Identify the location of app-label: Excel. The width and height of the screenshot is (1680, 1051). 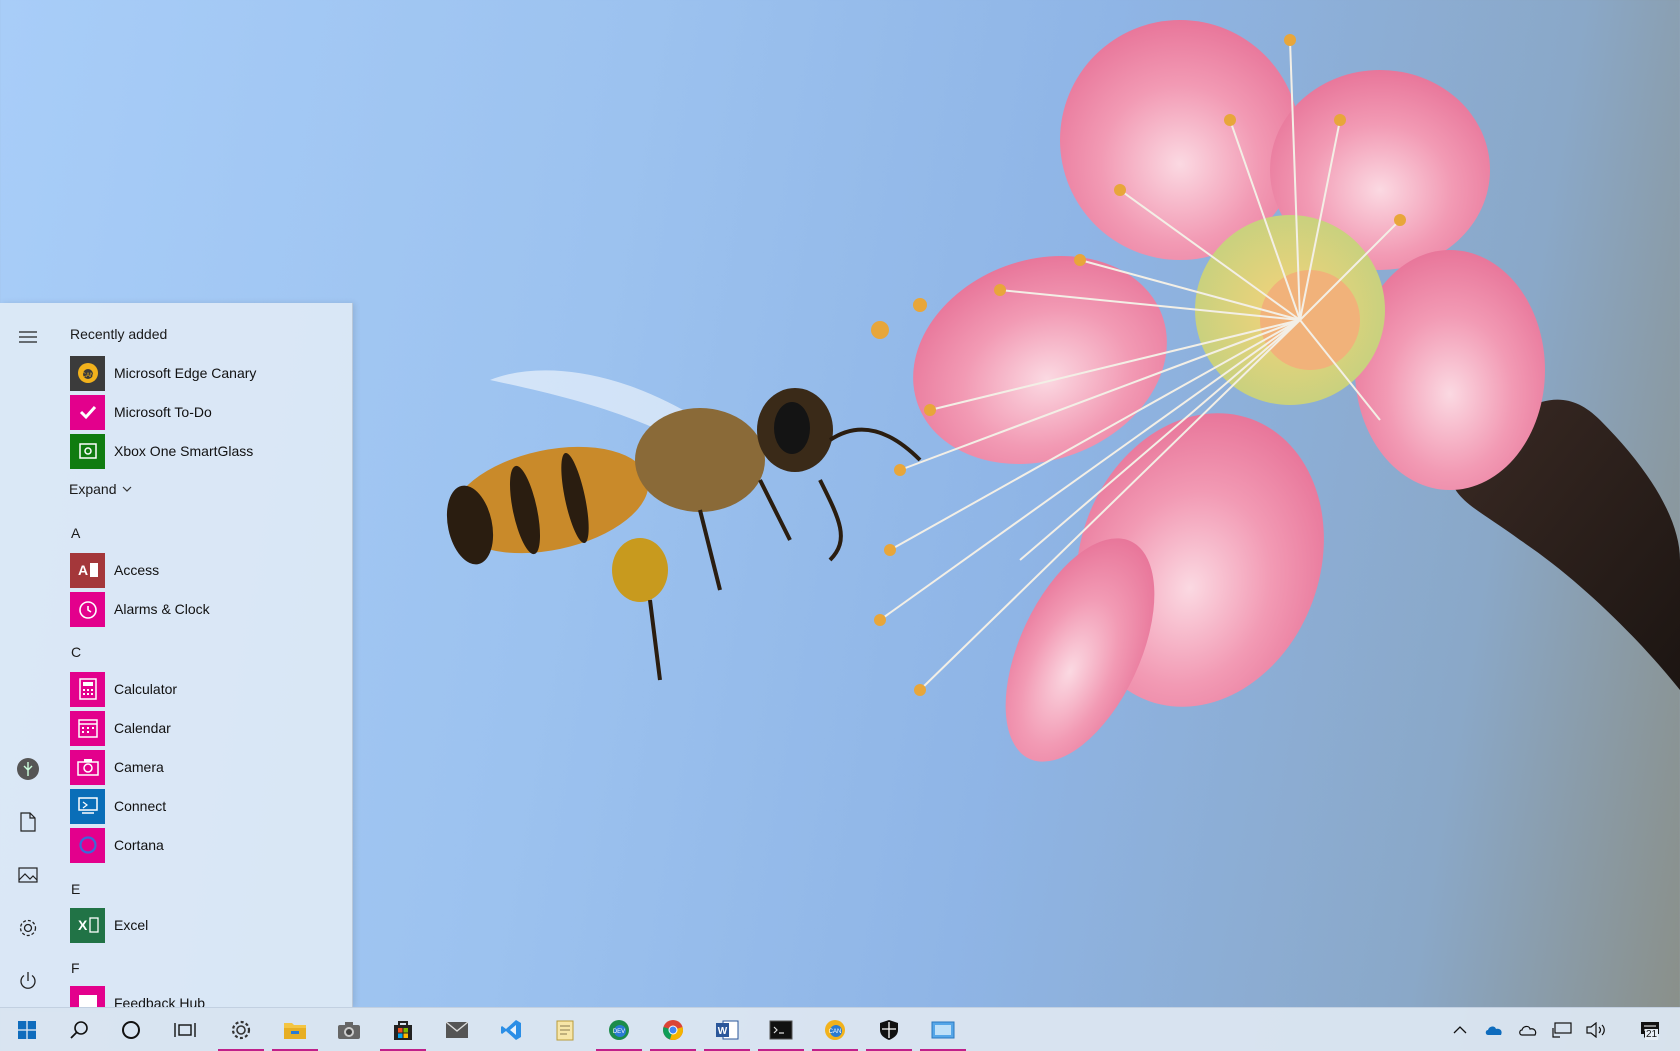
(131, 925).